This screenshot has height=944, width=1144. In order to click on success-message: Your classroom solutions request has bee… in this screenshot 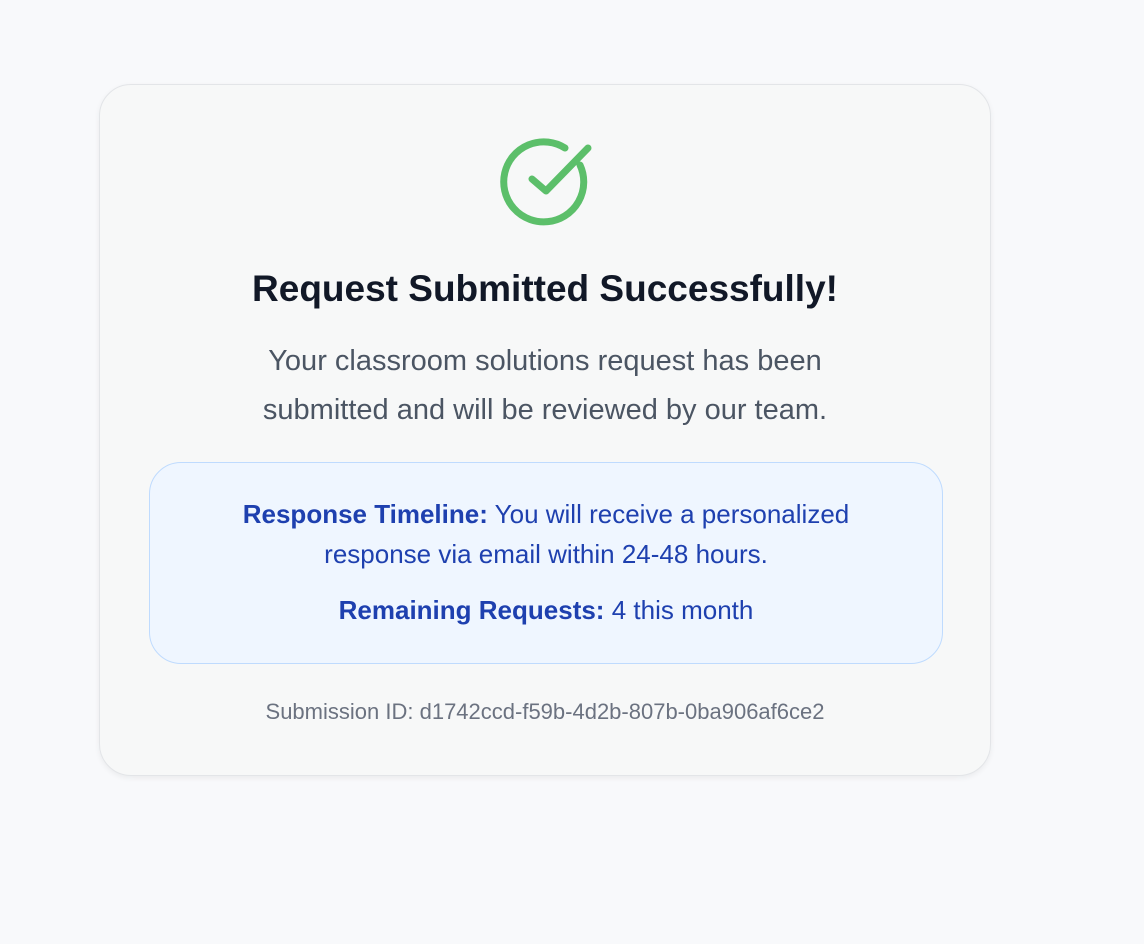, I will do `click(545, 386)`.